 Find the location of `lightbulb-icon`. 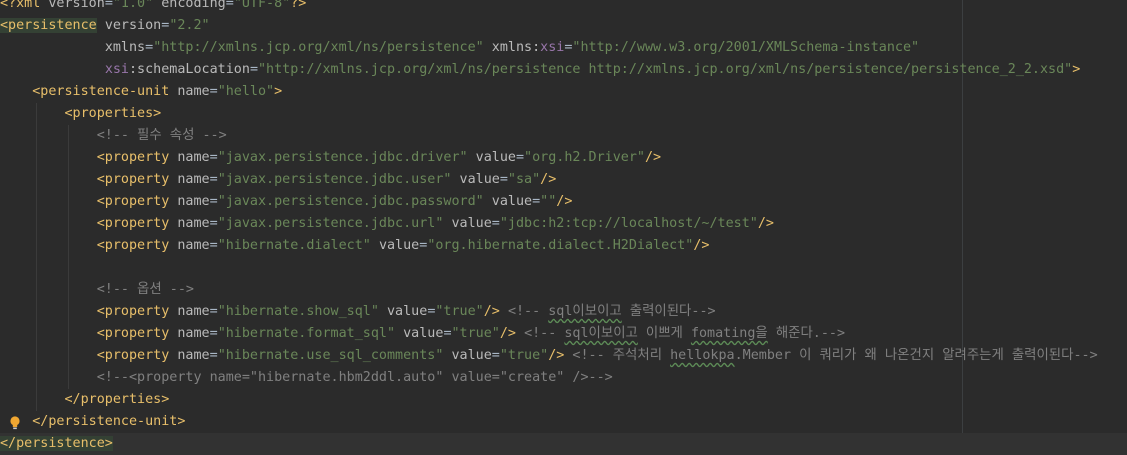

lightbulb-icon is located at coordinates (15, 423).